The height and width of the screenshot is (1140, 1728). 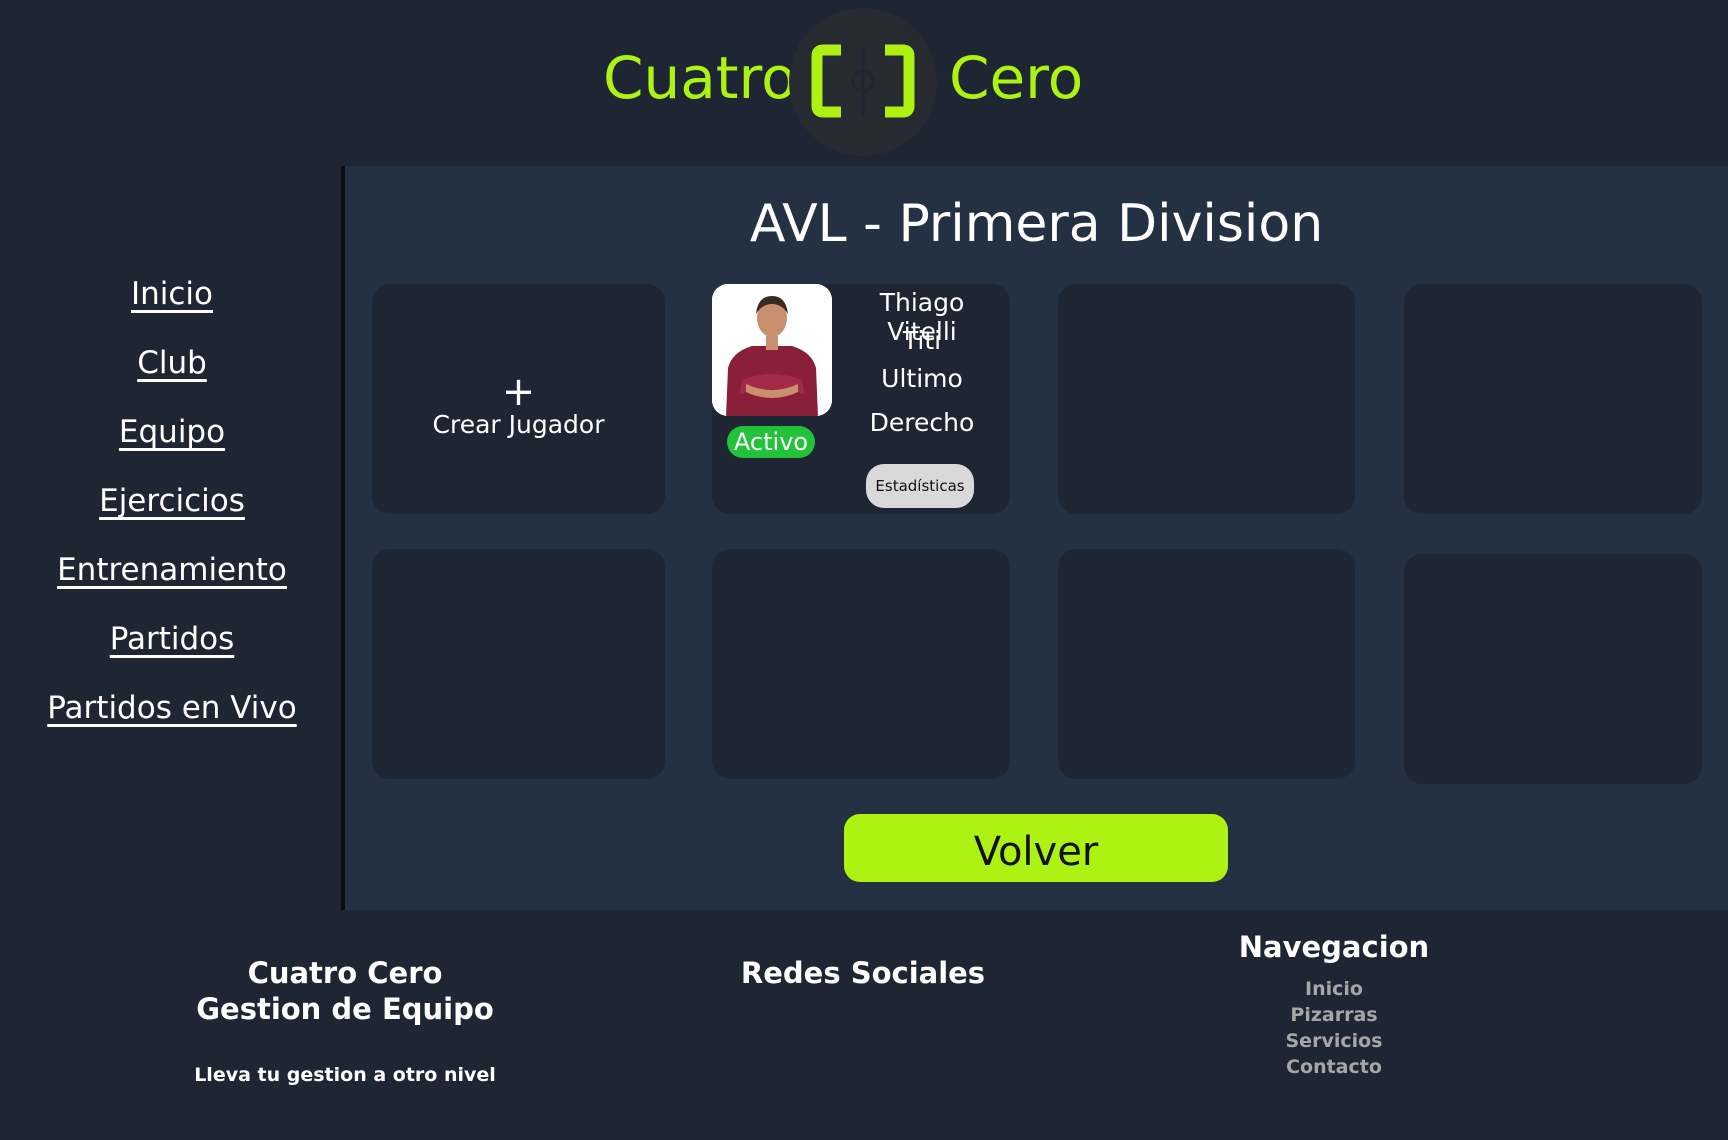 What do you see at coordinates (771, 442) in the screenshot?
I see `status-badge: Activo` at bounding box center [771, 442].